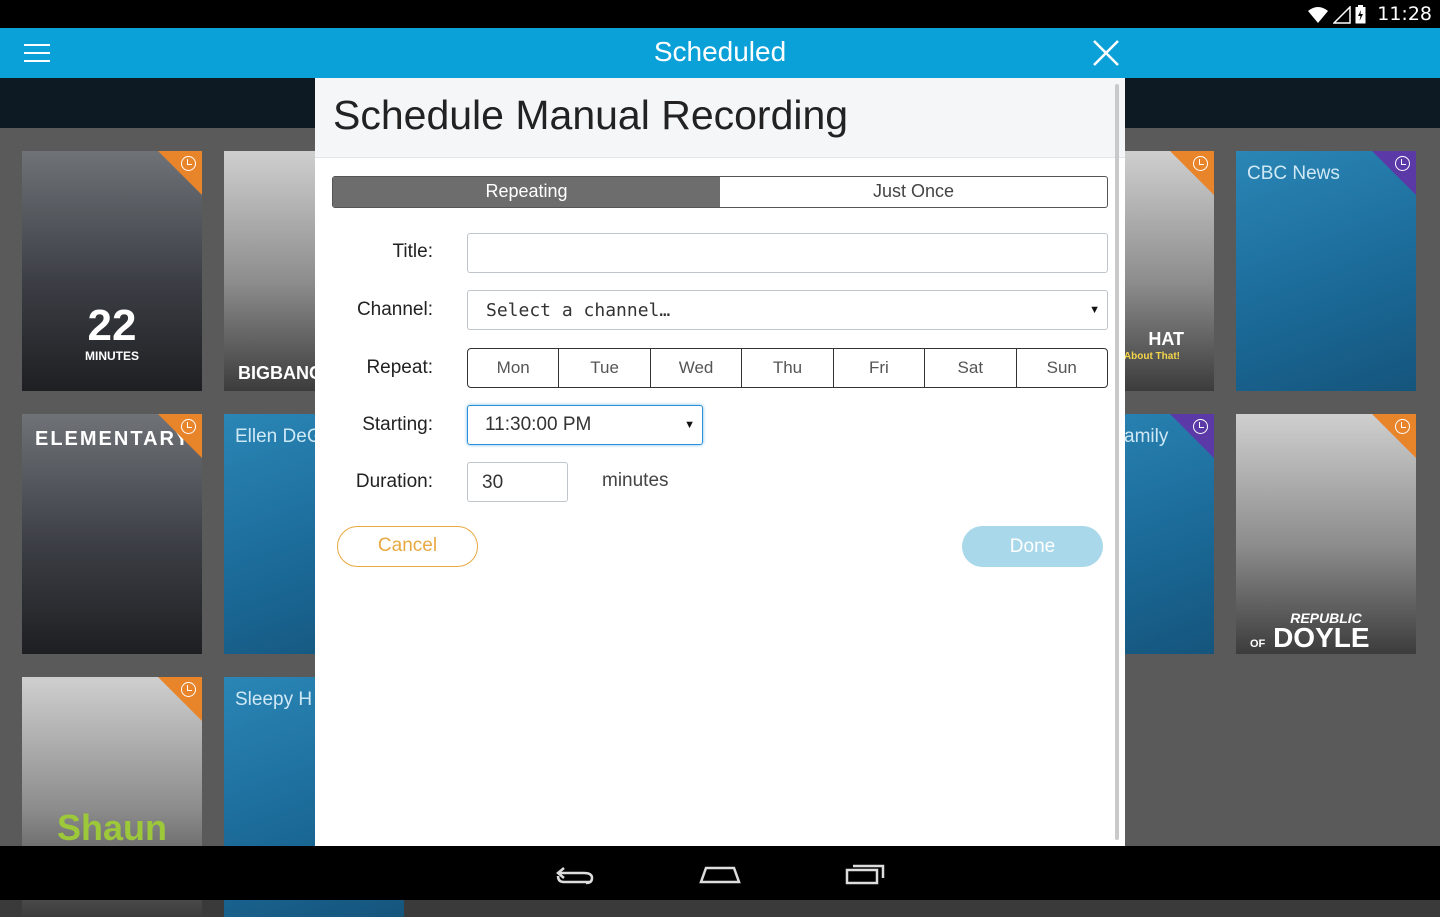 The height and width of the screenshot is (917, 1440). What do you see at coordinates (1062, 368) in the screenshot?
I see `day-sun-button: Sun` at bounding box center [1062, 368].